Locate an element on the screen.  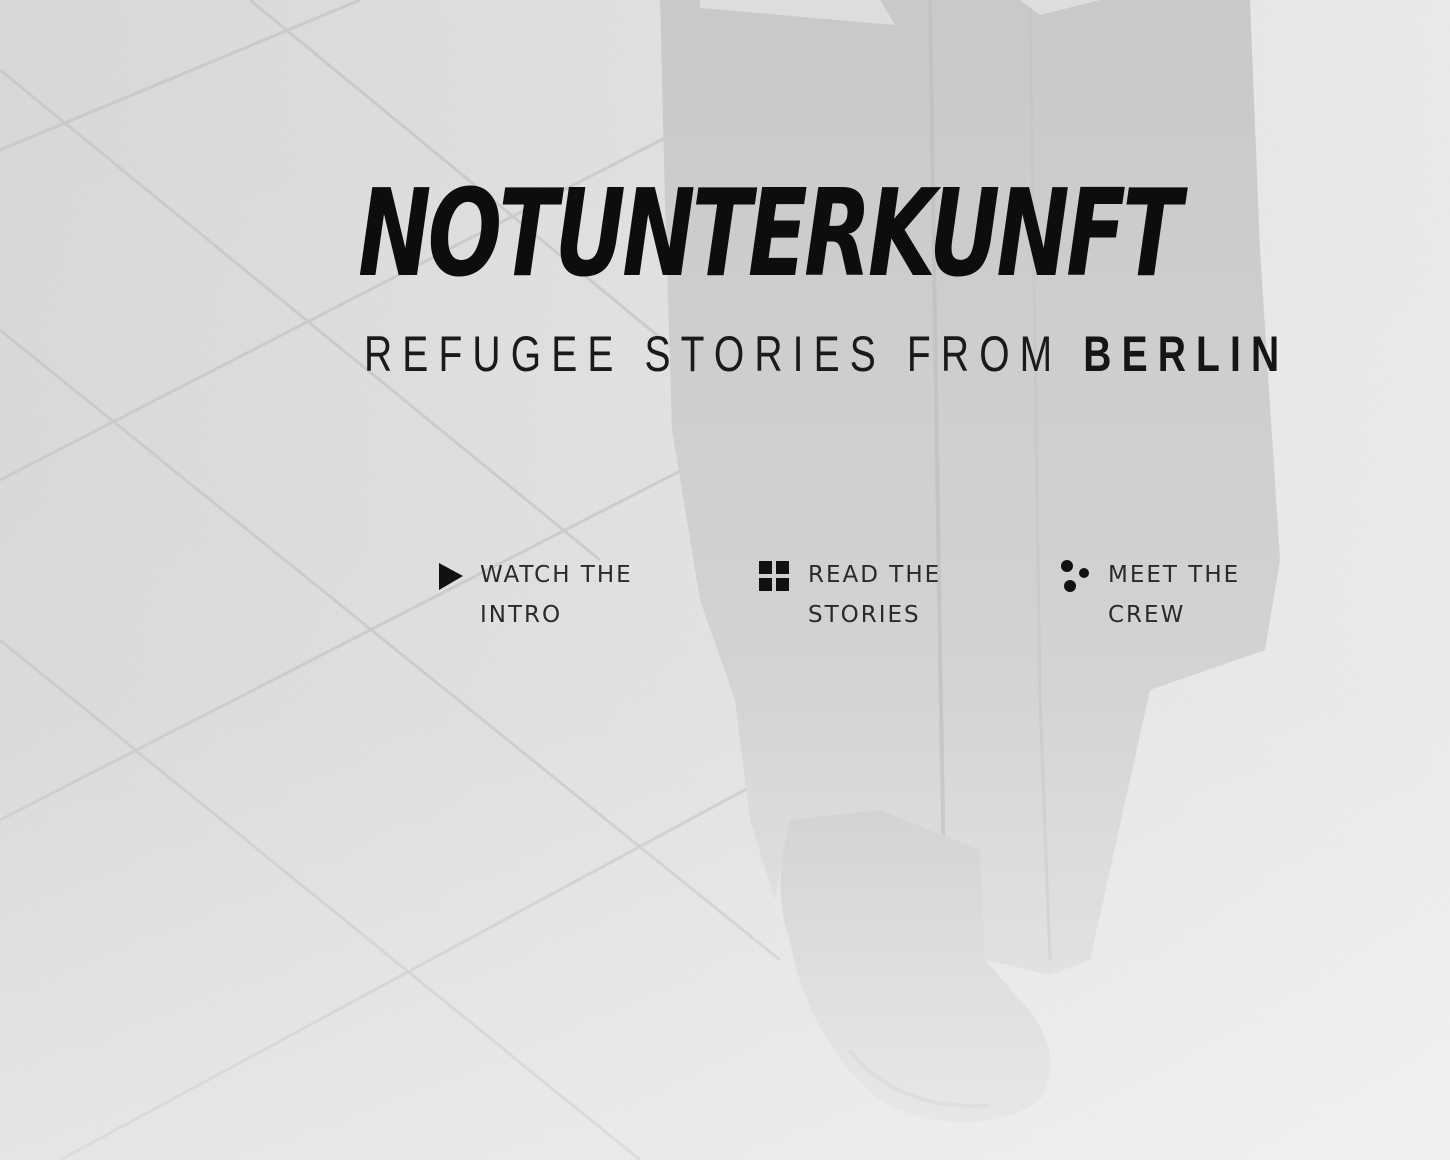
meet-crew-link: MEET THE CREW is located at coordinates (1178, 600).